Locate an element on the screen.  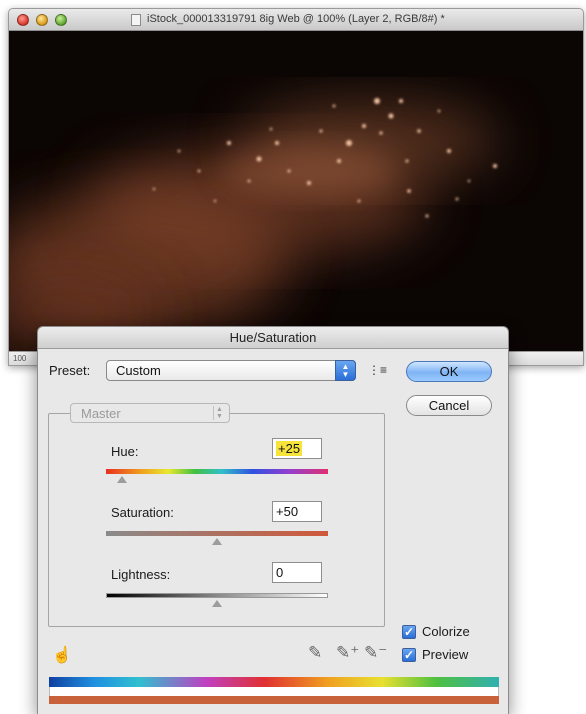
hand-icon: ☝ is located at coordinates (62, 655).